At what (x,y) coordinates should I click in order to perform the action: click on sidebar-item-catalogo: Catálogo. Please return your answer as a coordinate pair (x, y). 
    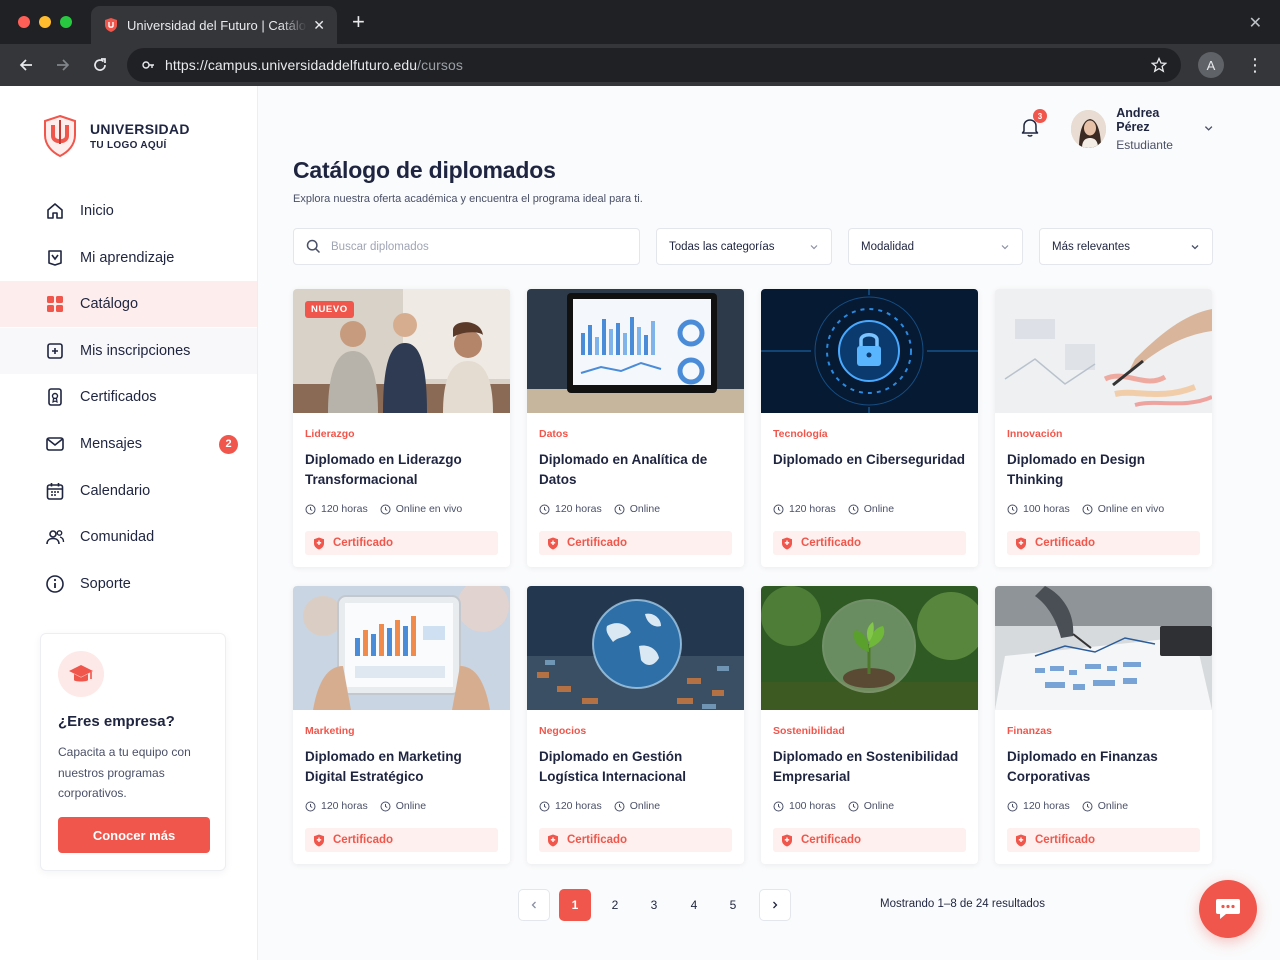
    Looking at the image, I should click on (128, 304).